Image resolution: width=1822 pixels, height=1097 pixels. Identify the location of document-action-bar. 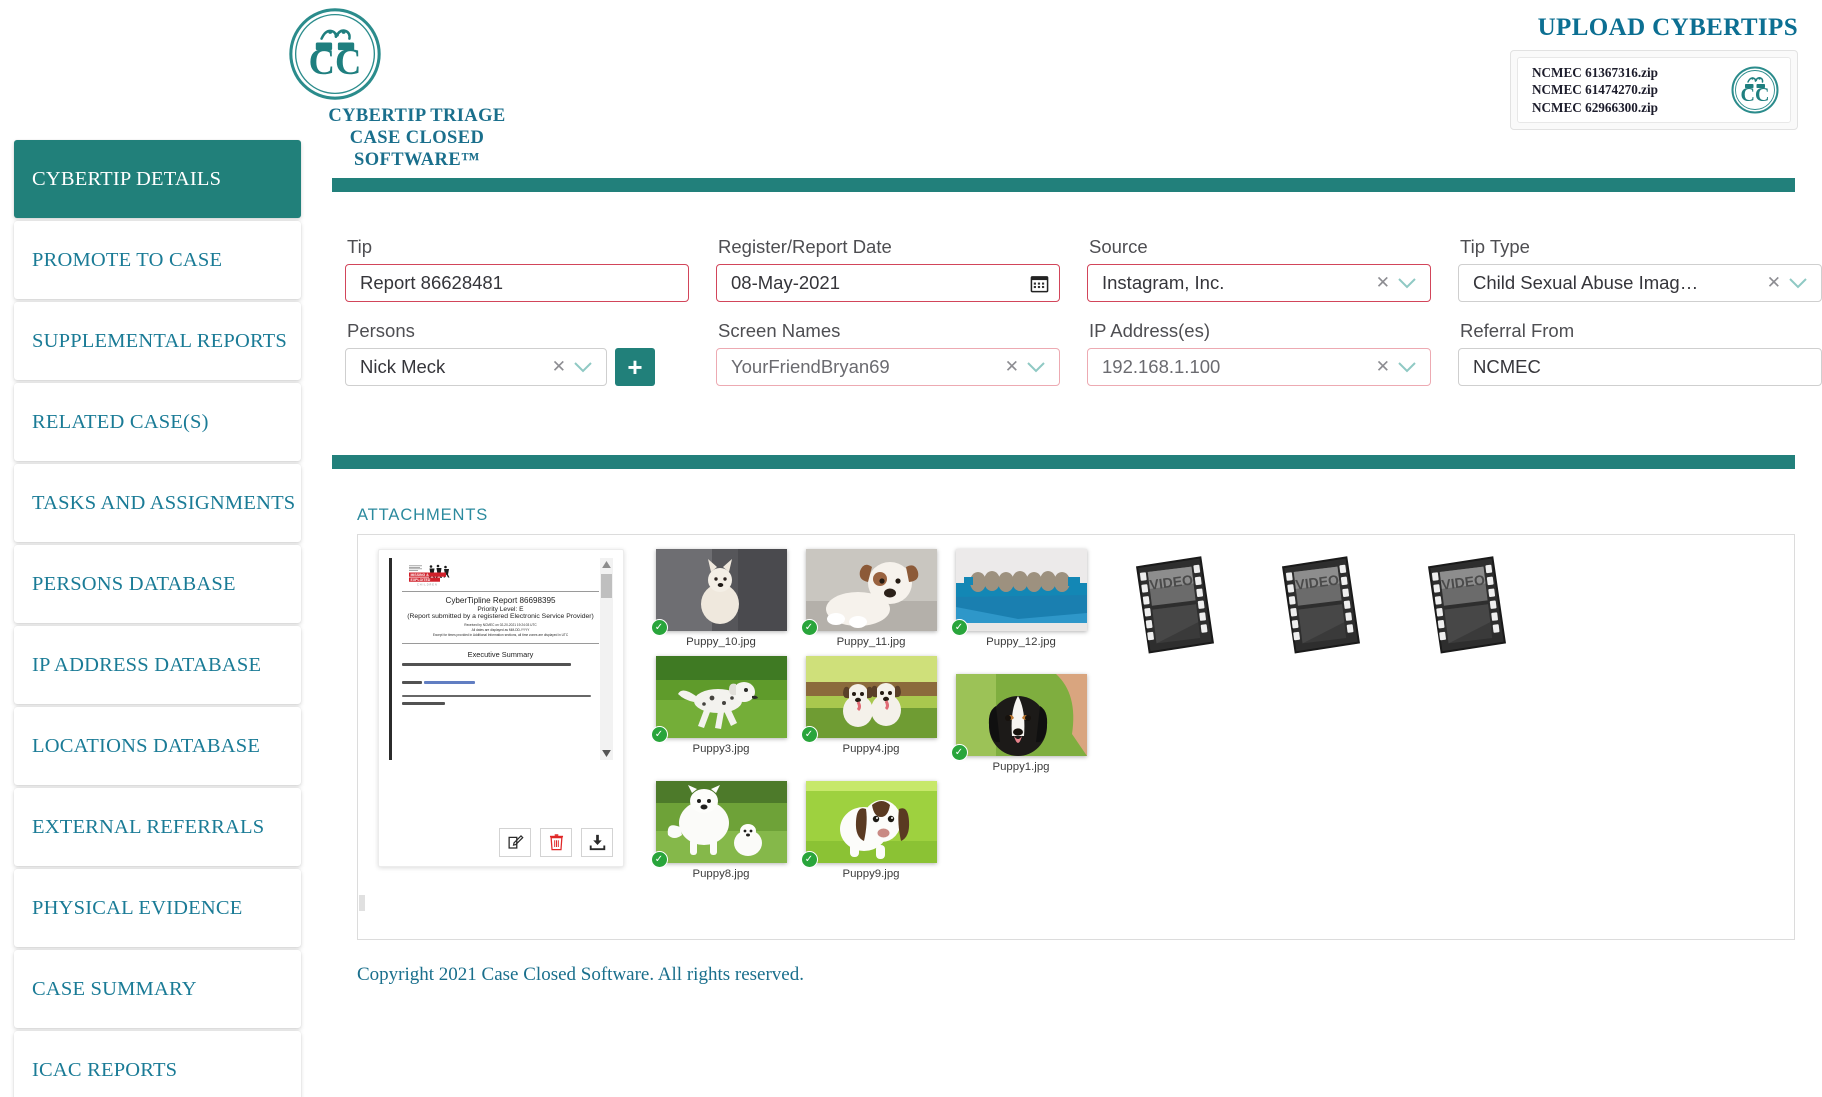
(501, 842).